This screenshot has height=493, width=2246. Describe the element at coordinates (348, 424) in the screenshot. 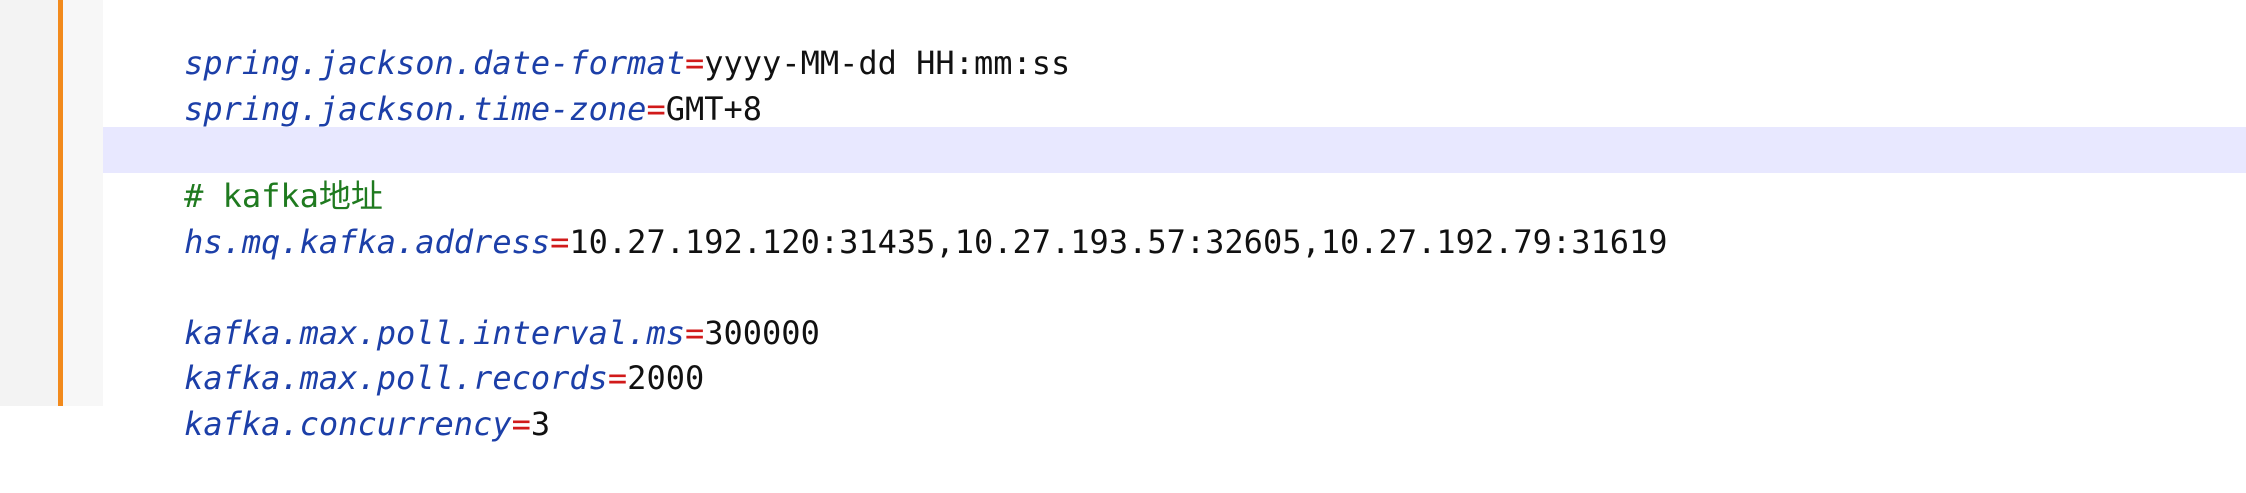

I see `property-key: kafka.concurrency` at that location.